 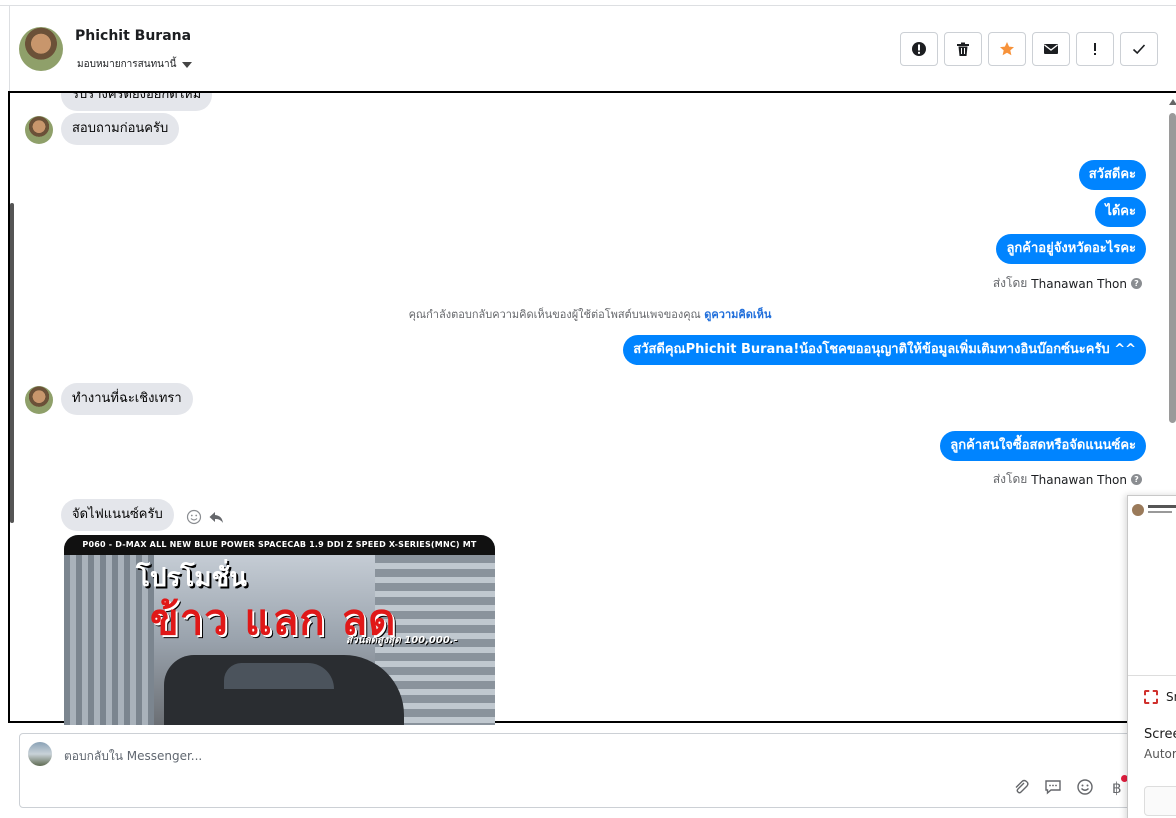 I want to click on promo-discount: ส่วนลดสูงสุด 100,000.-, so click(x=402, y=640).